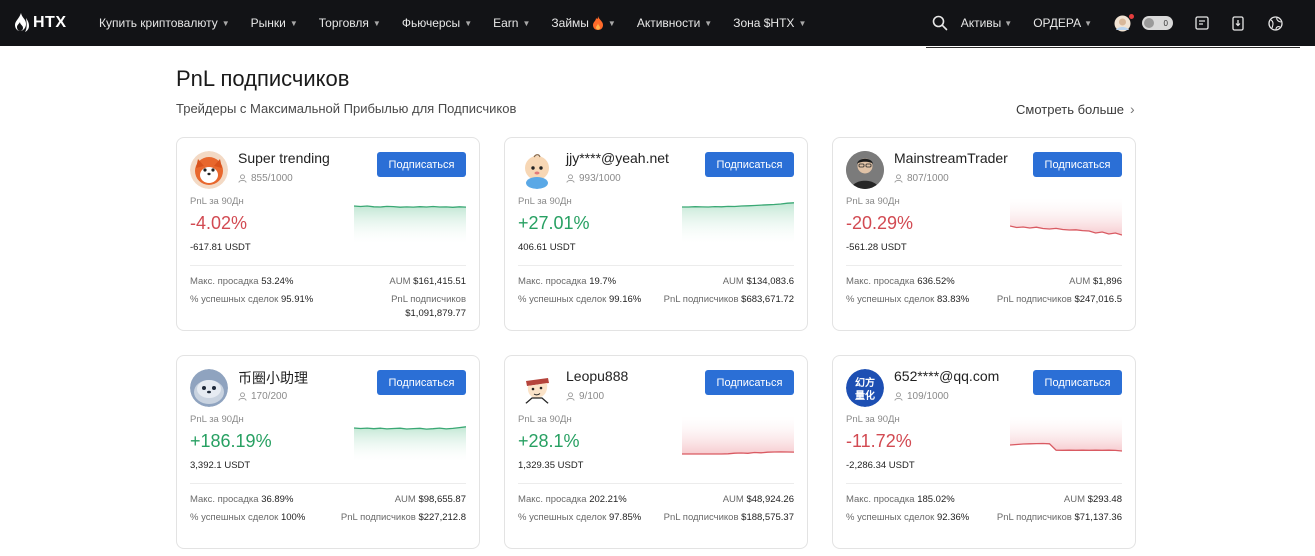  I want to click on follower-pnl-label: PnL подписчиков, so click(701, 299).